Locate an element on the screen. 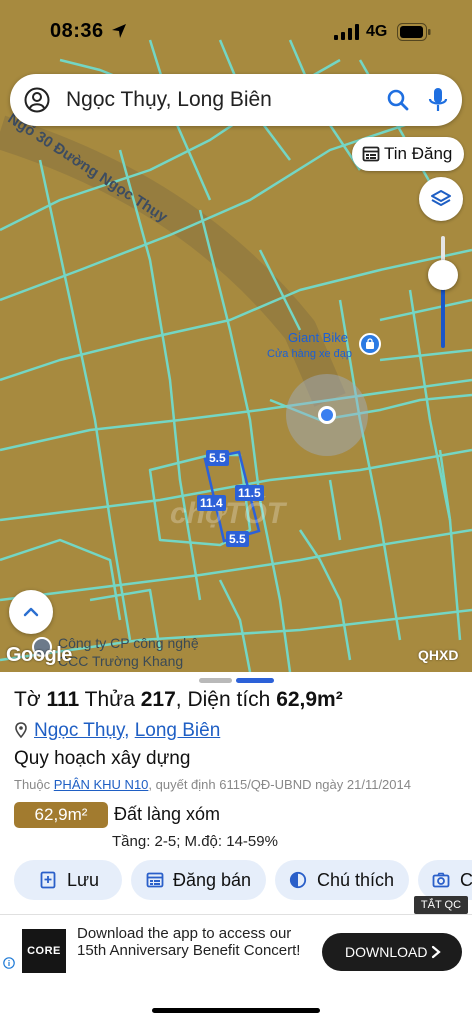  ward-link: Ngọc Thụy is located at coordinates (79, 730).